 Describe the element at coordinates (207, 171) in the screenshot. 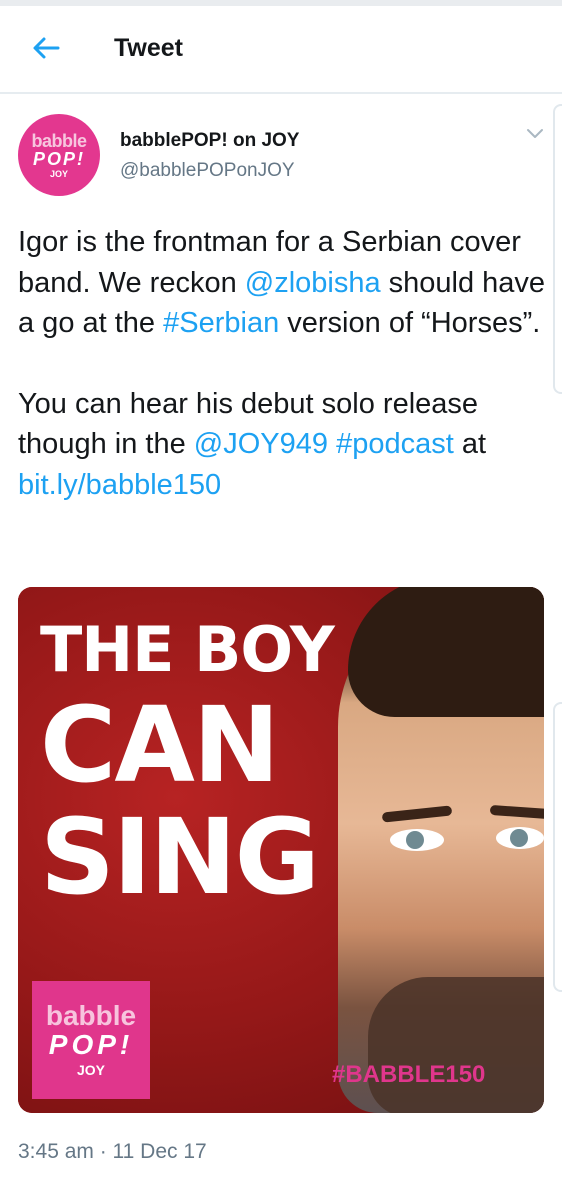

I see `author-handle: @babblePOPonJOY` at that location.